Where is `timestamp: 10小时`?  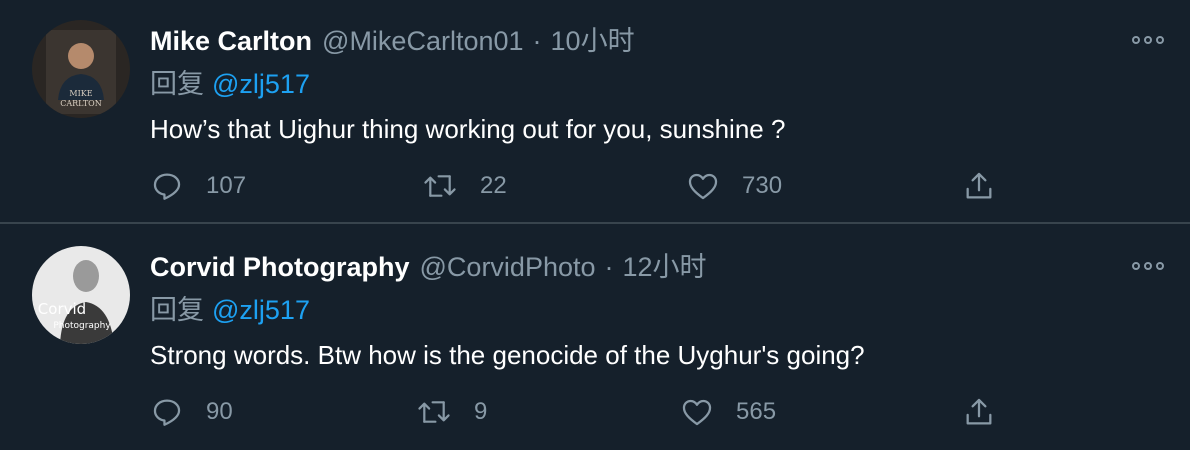 timestamp: 10小时 is located at coordinates (593, 41).